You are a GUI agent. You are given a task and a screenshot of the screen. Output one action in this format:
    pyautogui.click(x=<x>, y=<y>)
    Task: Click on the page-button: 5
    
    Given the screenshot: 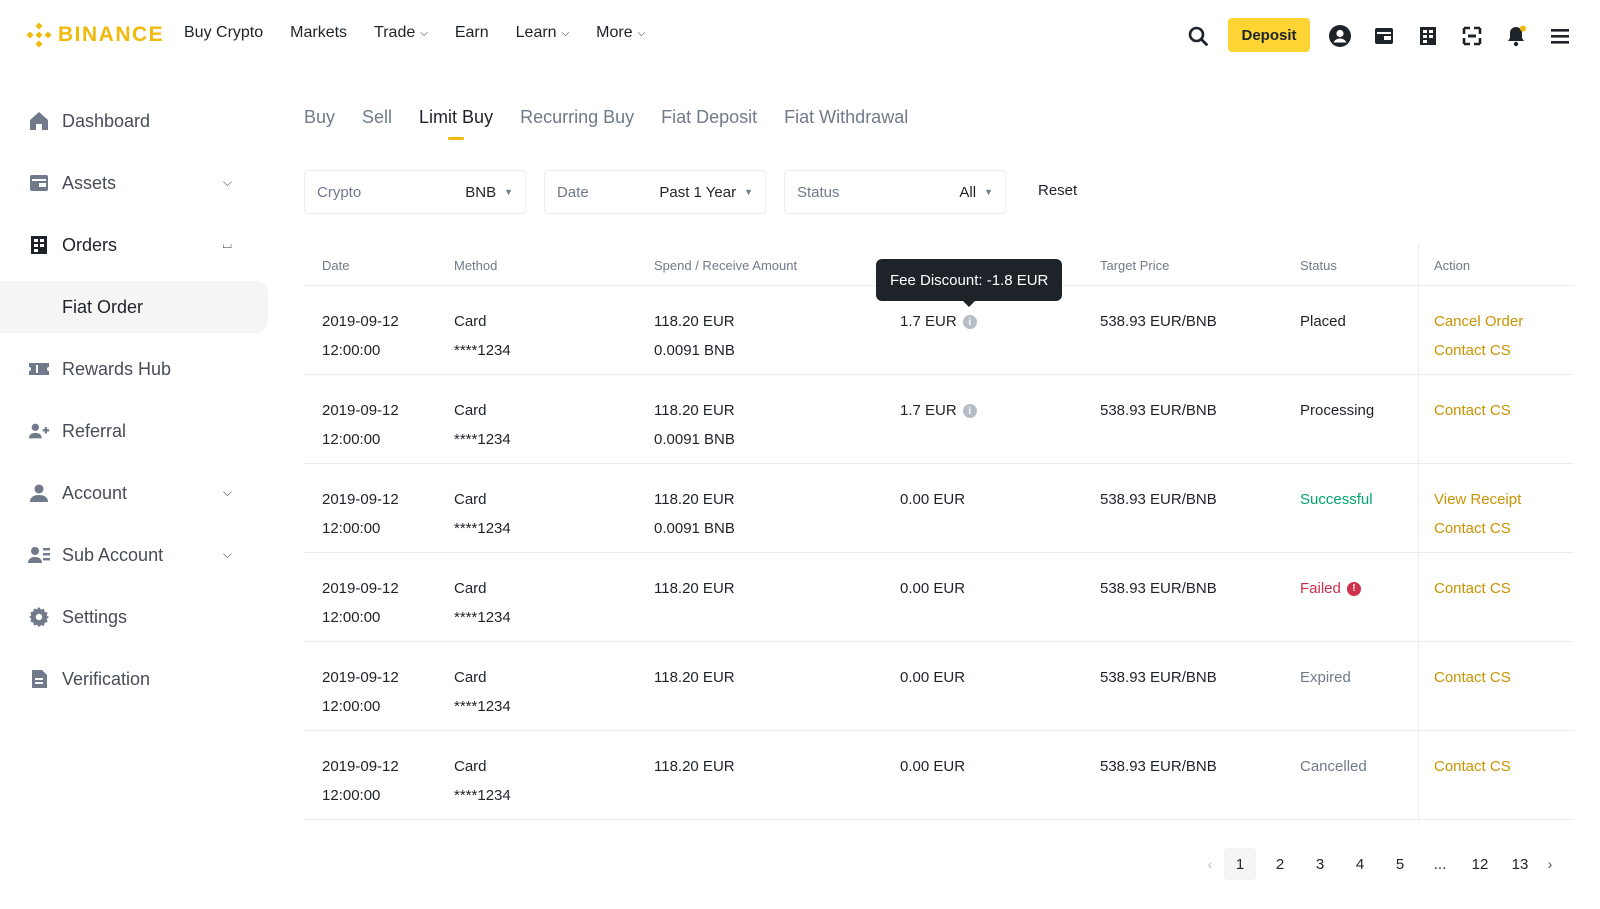 What is the action you would take?
    pyautogui.click(x=1400, y=864)
    